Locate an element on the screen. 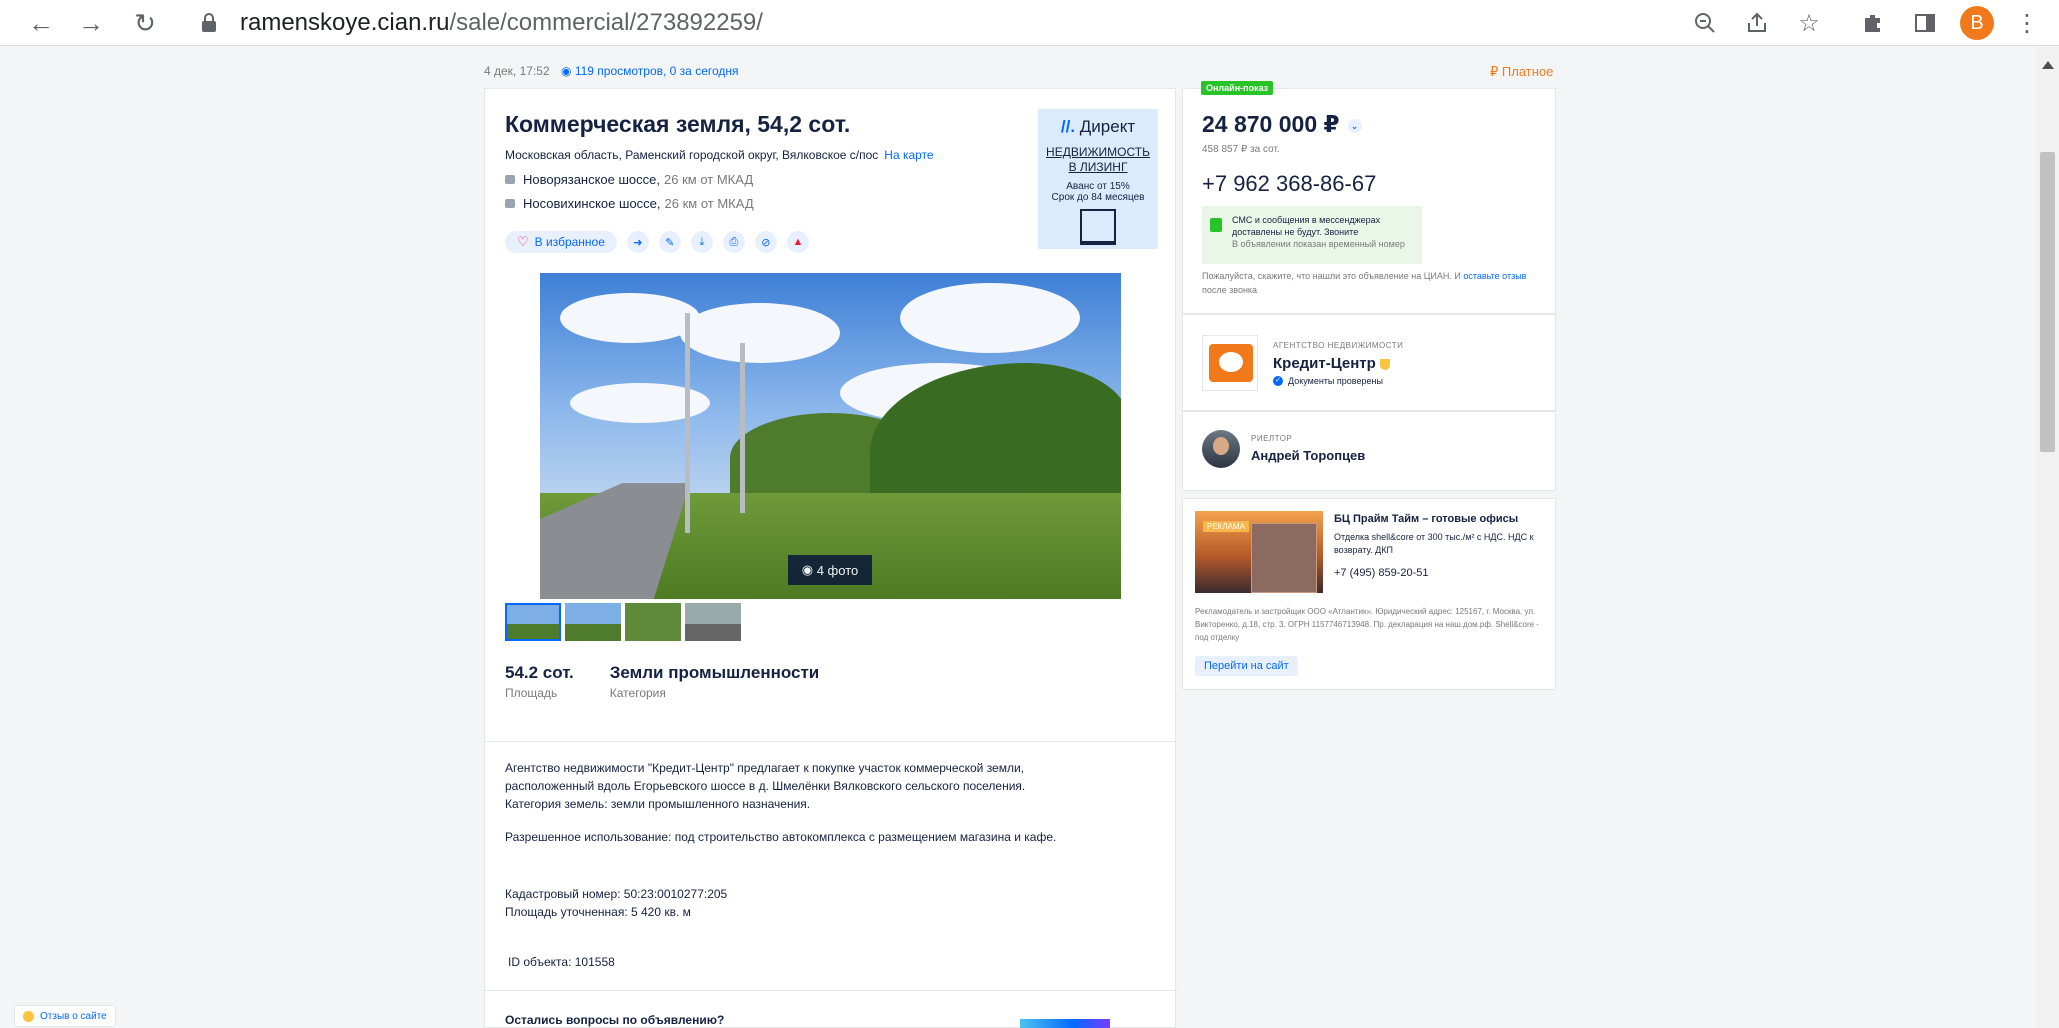  ad-tag: РЕКЛАМА is located at coordinates (1226, 526).